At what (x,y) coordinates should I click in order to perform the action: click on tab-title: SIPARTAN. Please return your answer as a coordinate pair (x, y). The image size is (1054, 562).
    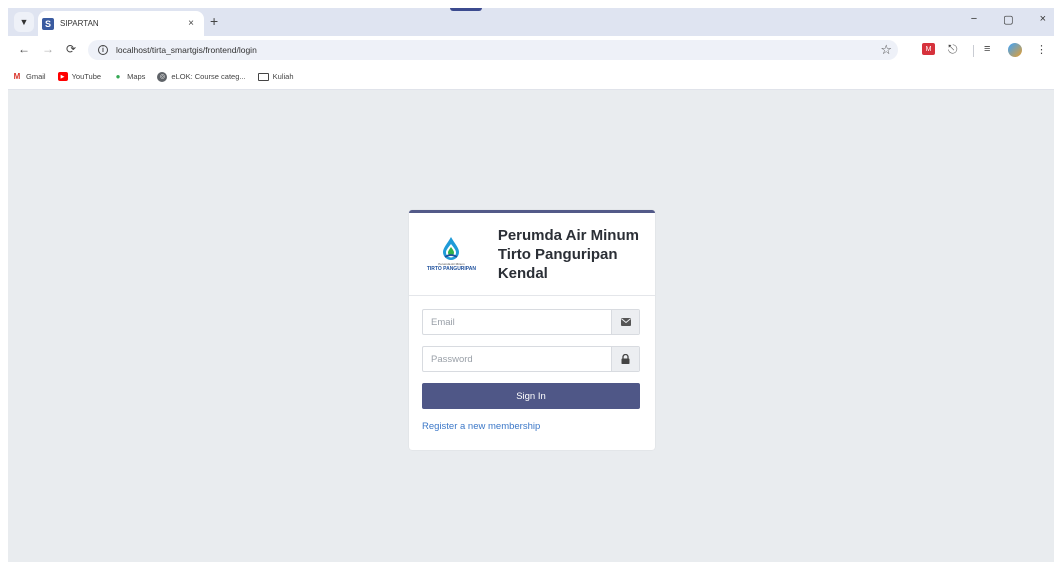
    Looking at the image, I should click on (79, 23).